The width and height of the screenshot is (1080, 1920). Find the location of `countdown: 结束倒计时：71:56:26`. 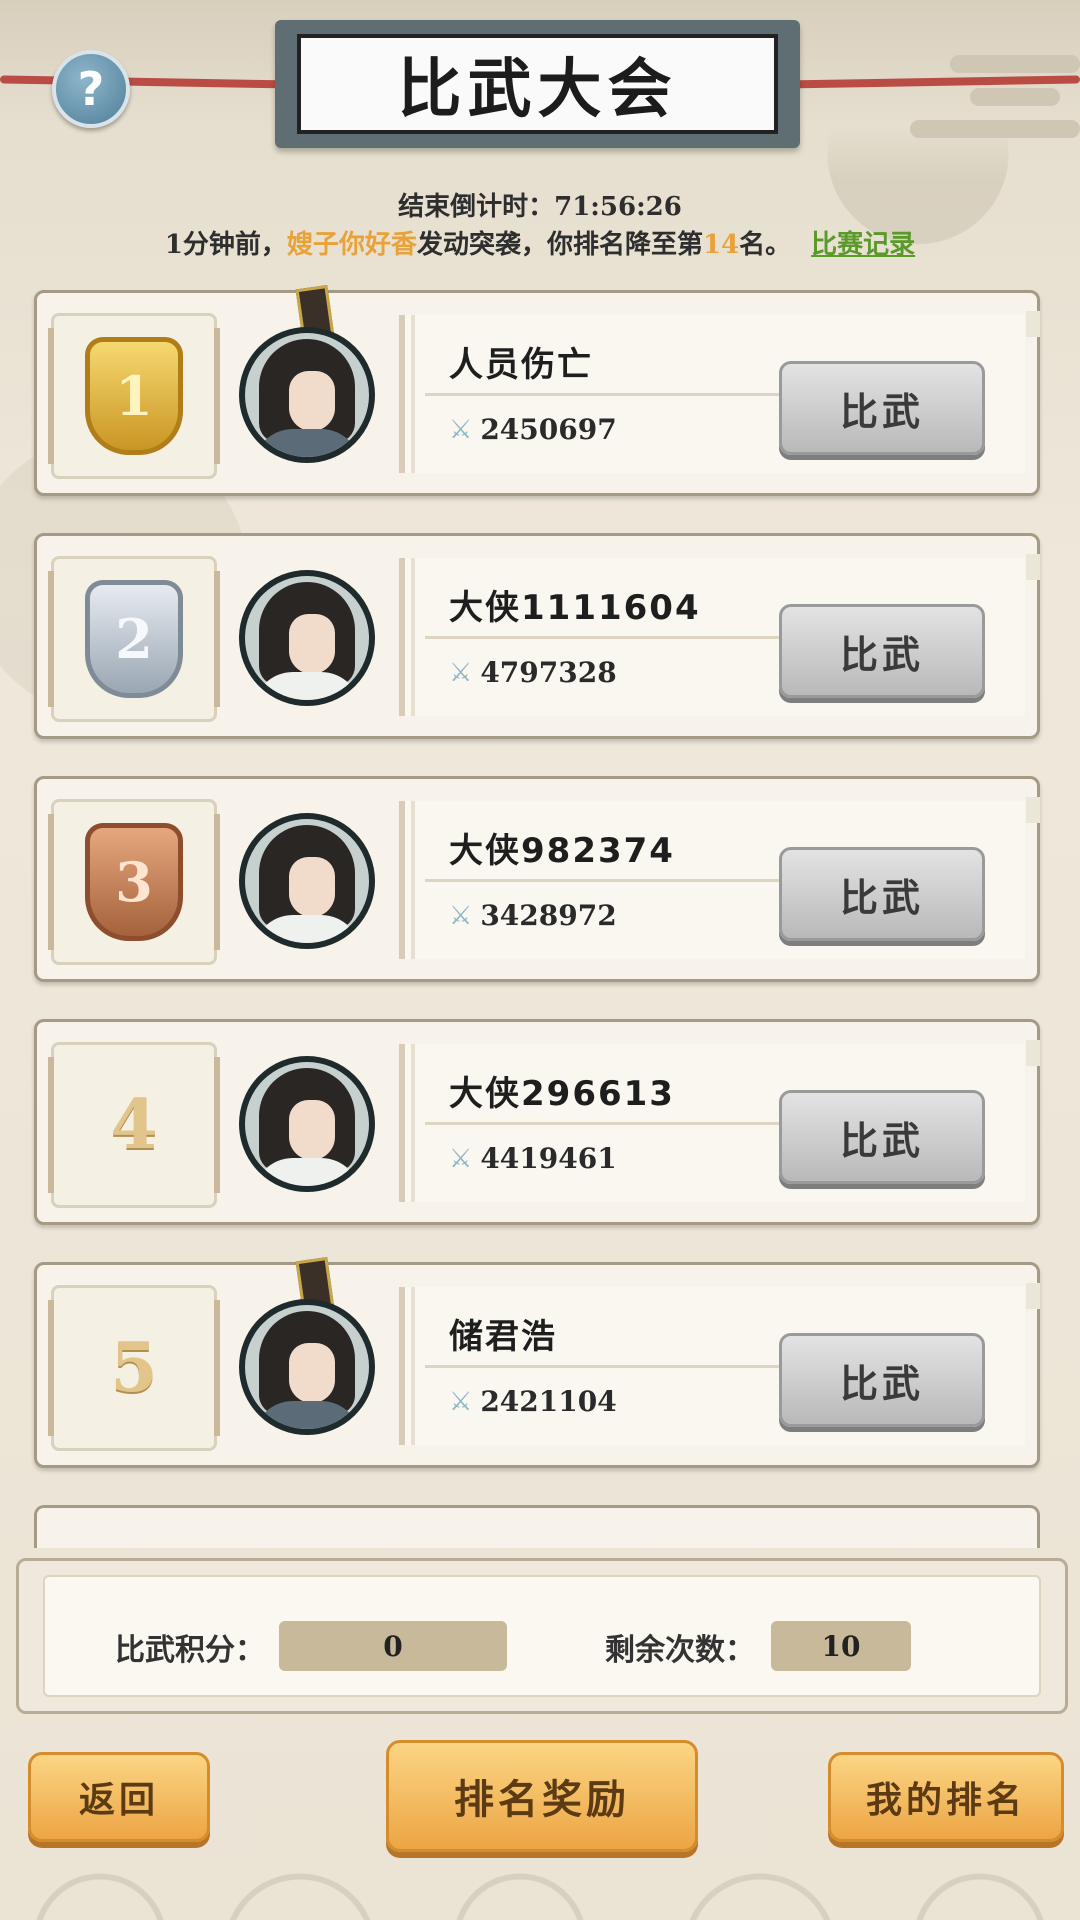

countdown: 结束倒计时：71:56:26 is located at coordinates (540, 204).